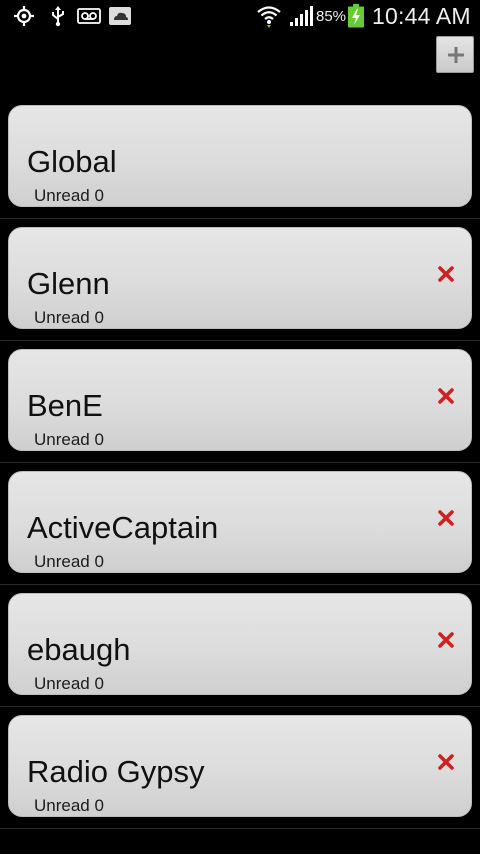 The width and height of the screenshot is (480, 854). I want to click on plus-icon, so click(456, 55).